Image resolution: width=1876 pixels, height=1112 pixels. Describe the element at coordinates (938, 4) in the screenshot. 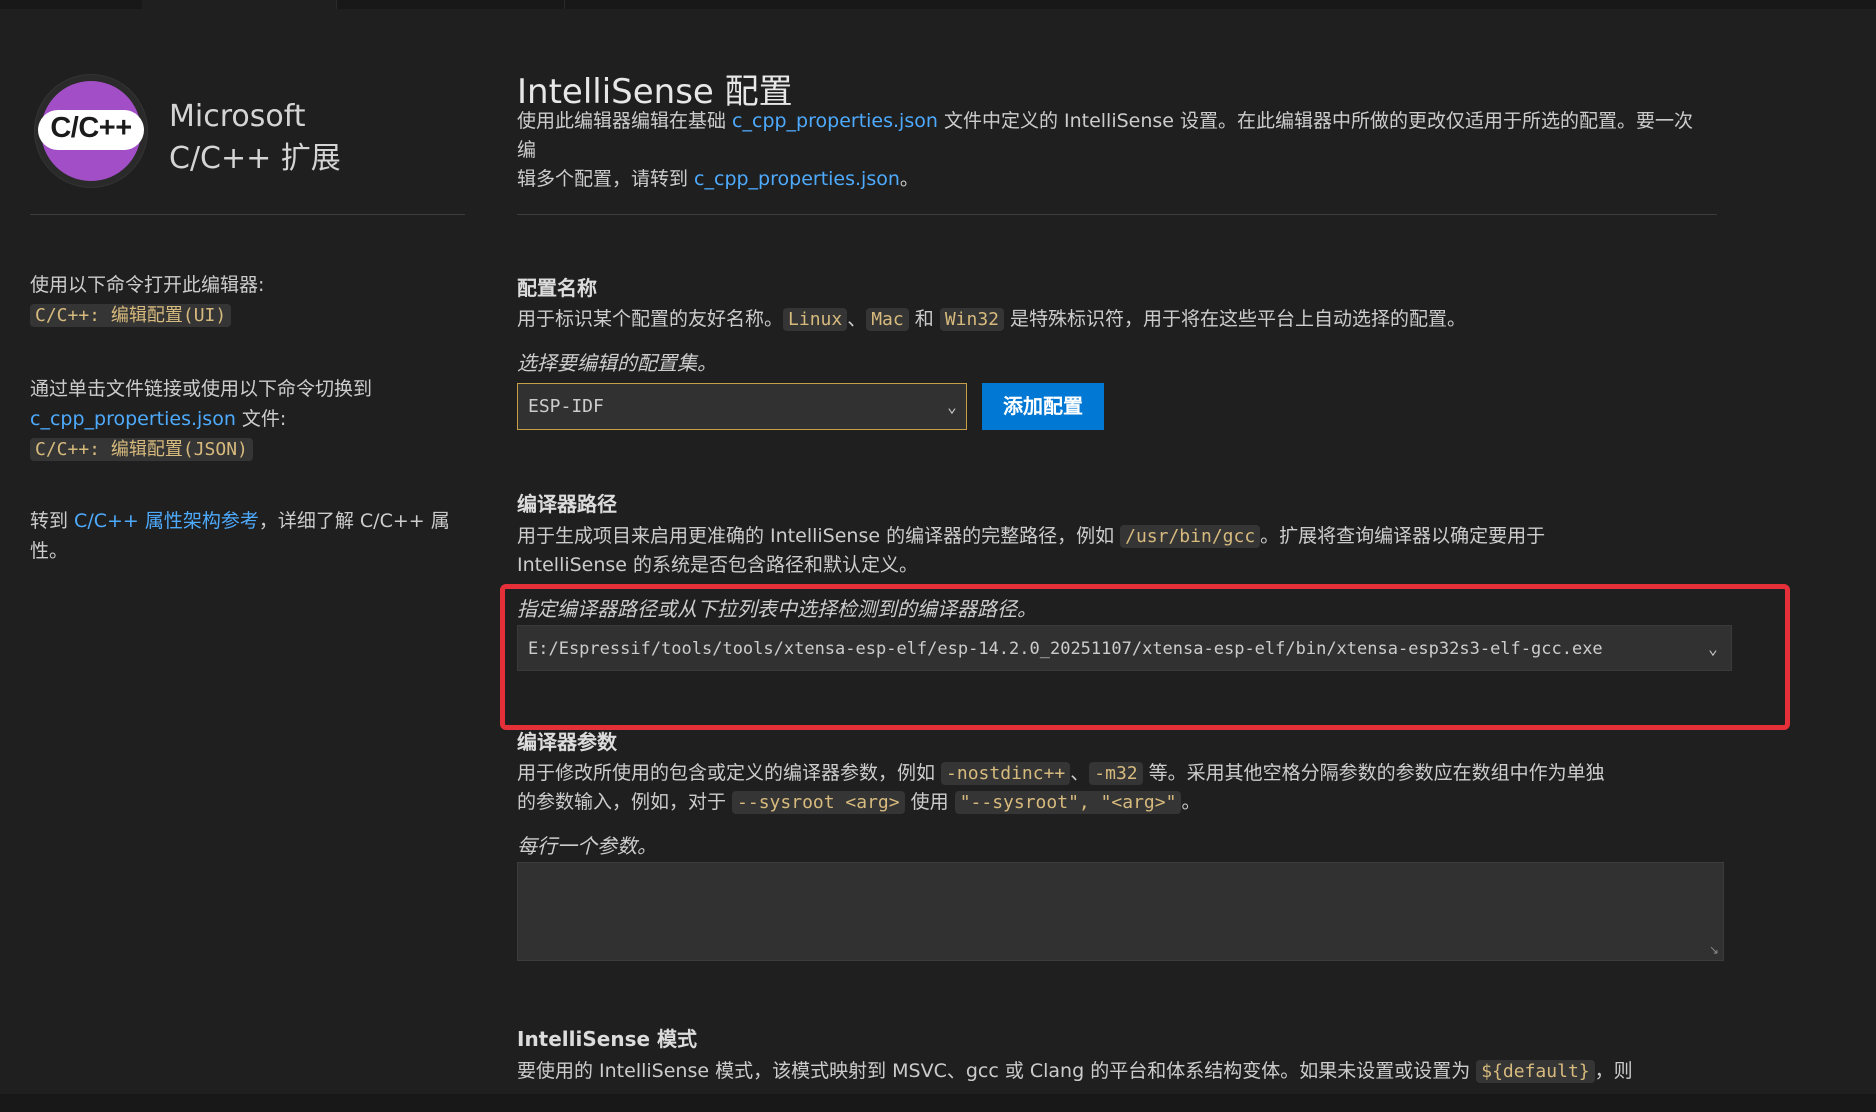

I see `editor-tab-strip` at that location.